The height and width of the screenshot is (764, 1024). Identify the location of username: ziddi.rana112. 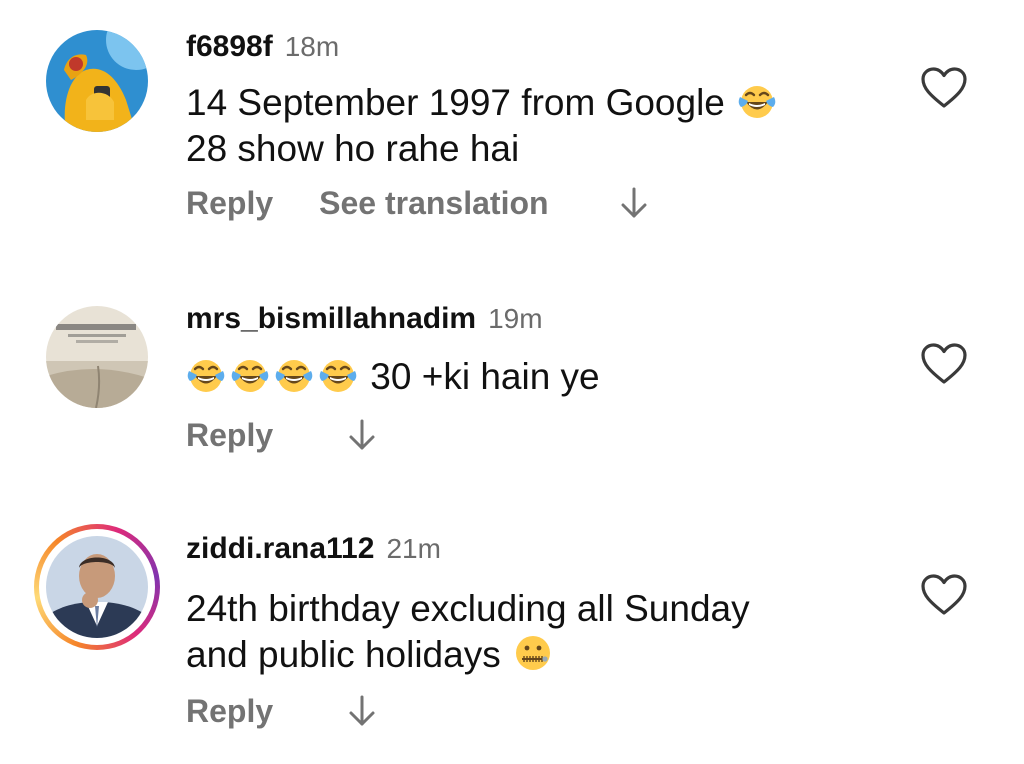
(280, 549).